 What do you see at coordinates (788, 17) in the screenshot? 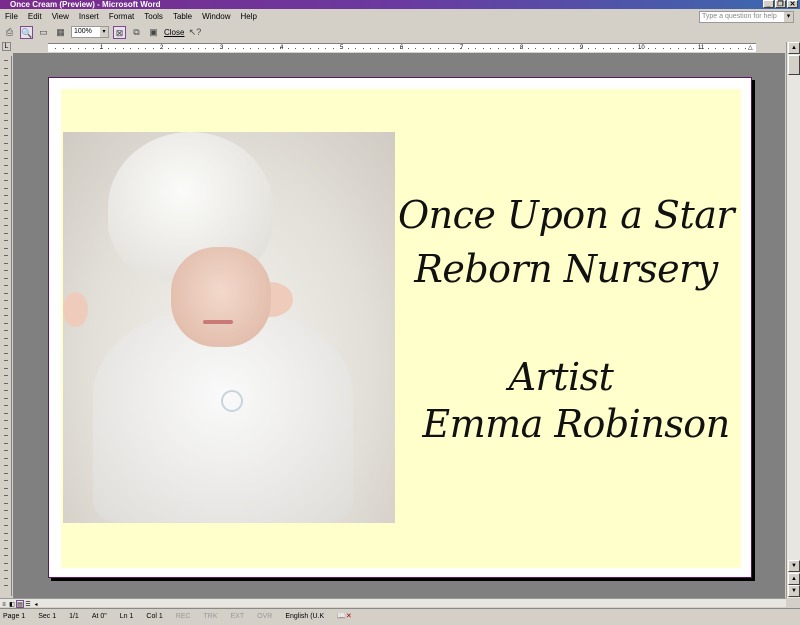
I see `chevron-down-icon: ▾` at bounding box center [788, 17].